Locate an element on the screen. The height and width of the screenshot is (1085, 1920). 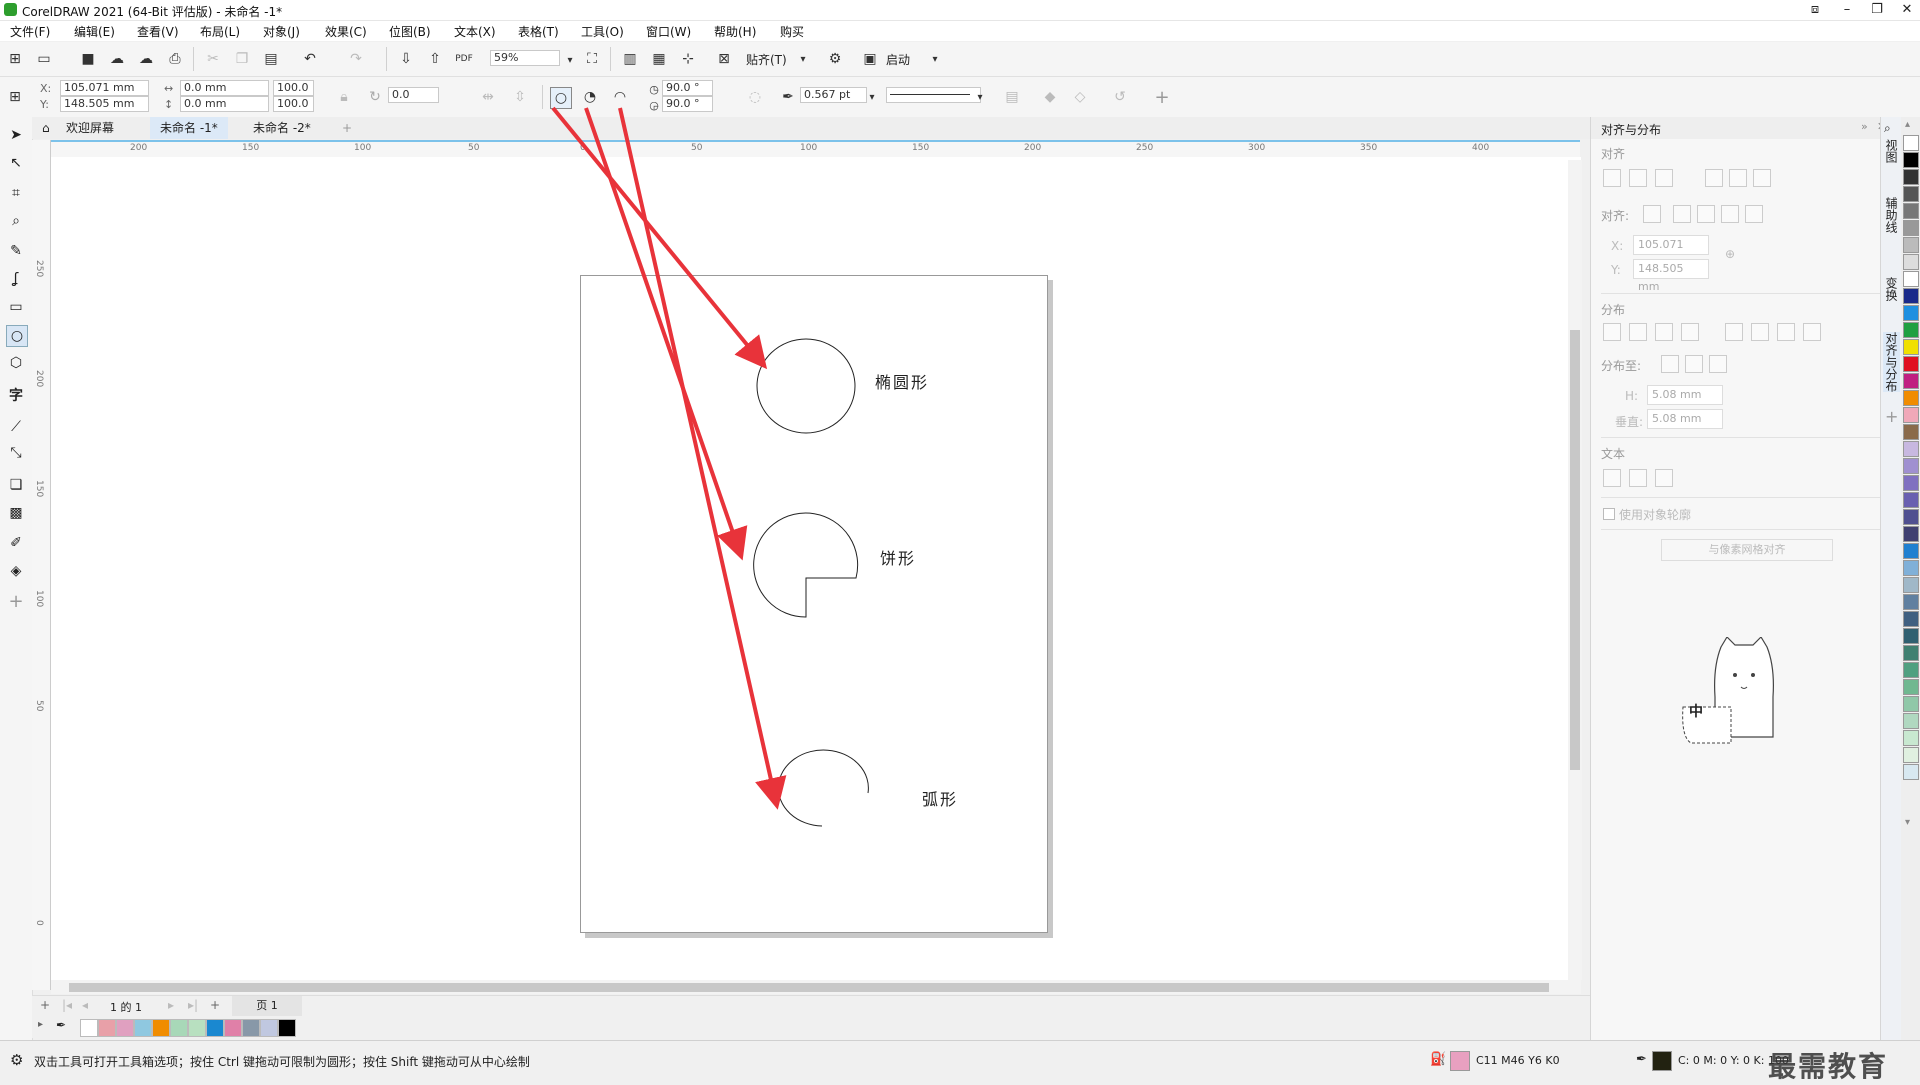
add-page-end-icon: + is located at coordinates (215, 1005).